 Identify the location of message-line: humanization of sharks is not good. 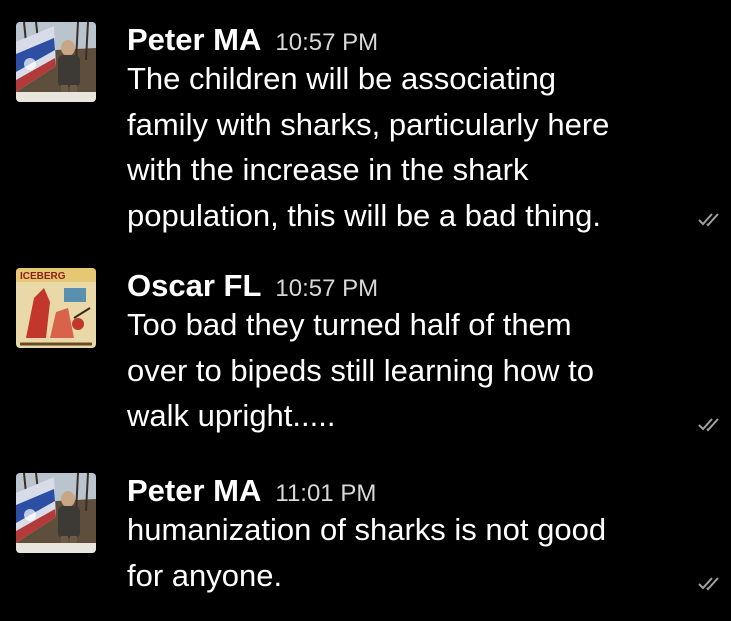
(367, 529).